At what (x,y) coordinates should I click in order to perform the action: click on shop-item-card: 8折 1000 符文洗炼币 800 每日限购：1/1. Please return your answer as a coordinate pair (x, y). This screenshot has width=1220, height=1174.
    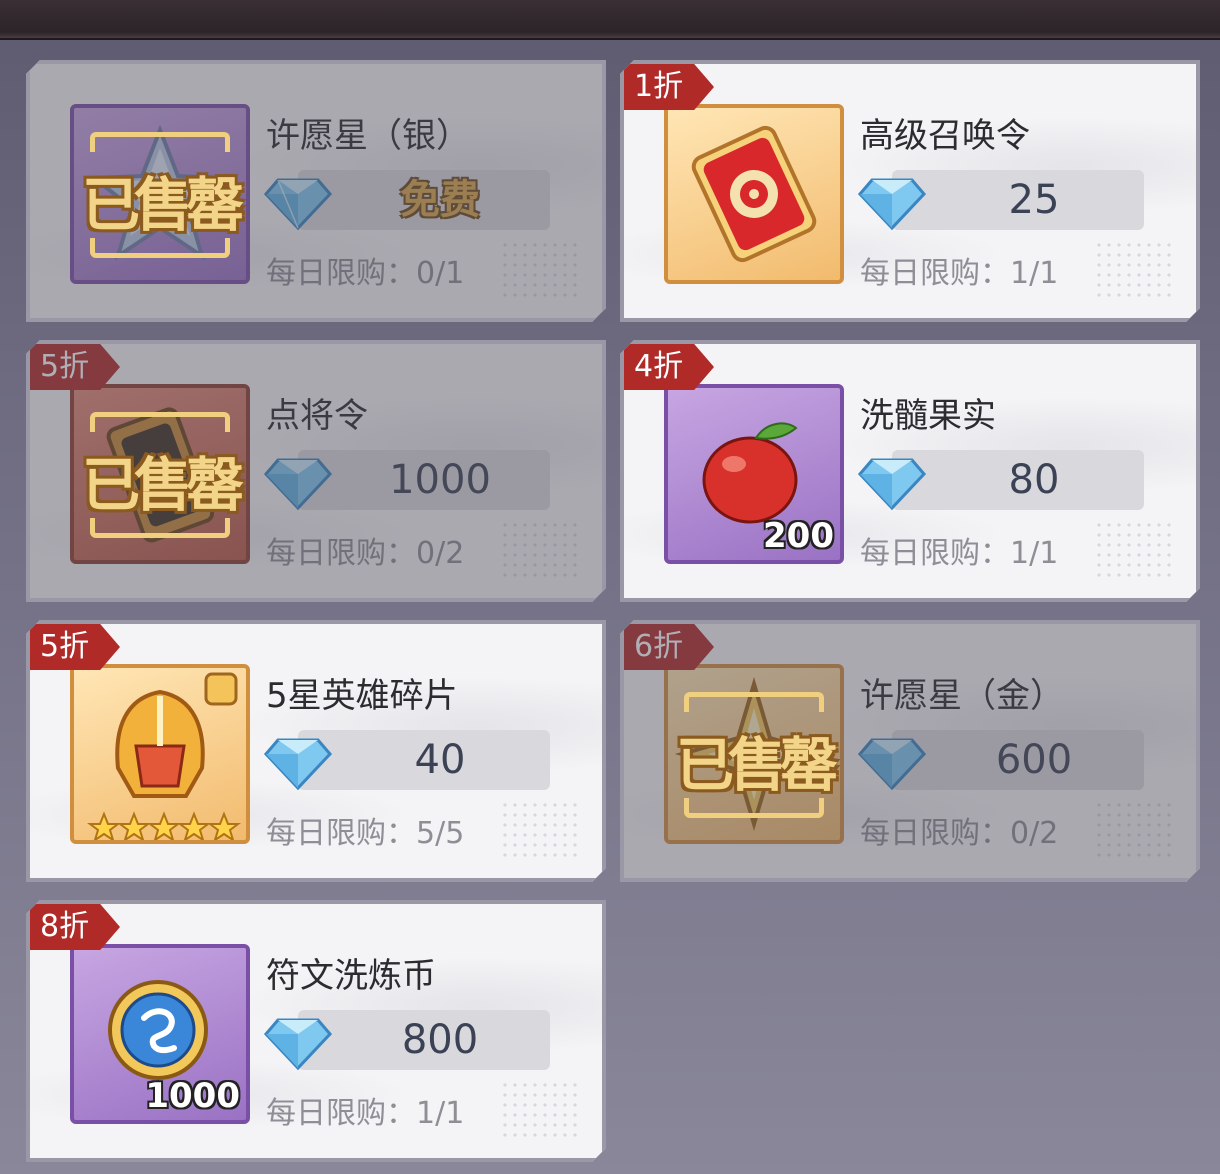
    Looking at the image, I should click on (316, 1031).